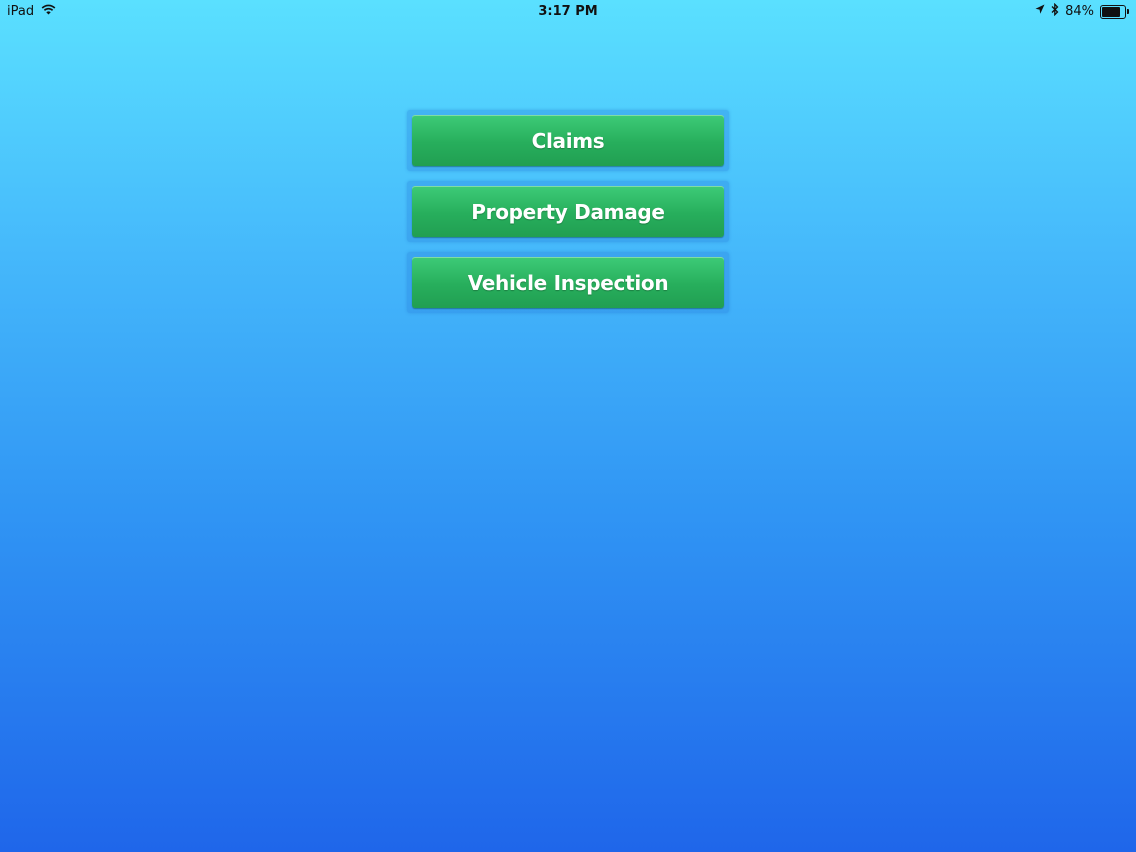 The height and width of the screenshot is (852, 1136). I want to click on vehicle-inspection-button: Vehicle Inspection, so click(568, 282).